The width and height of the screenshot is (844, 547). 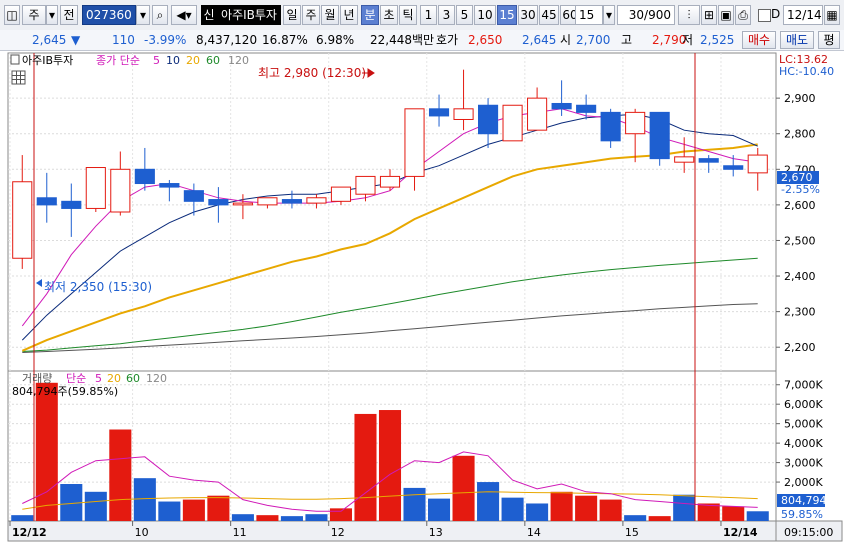 What do you see at coordinates (593, 40) in the screenshot?
I see `quote-open: 2,700` at bounding box center [593, 40].